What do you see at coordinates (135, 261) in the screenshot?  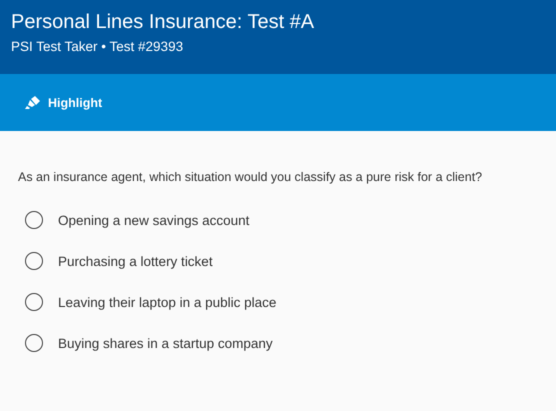 I see `option-label: Purchasing a lottery ticket` at bounding box center [135, 261].